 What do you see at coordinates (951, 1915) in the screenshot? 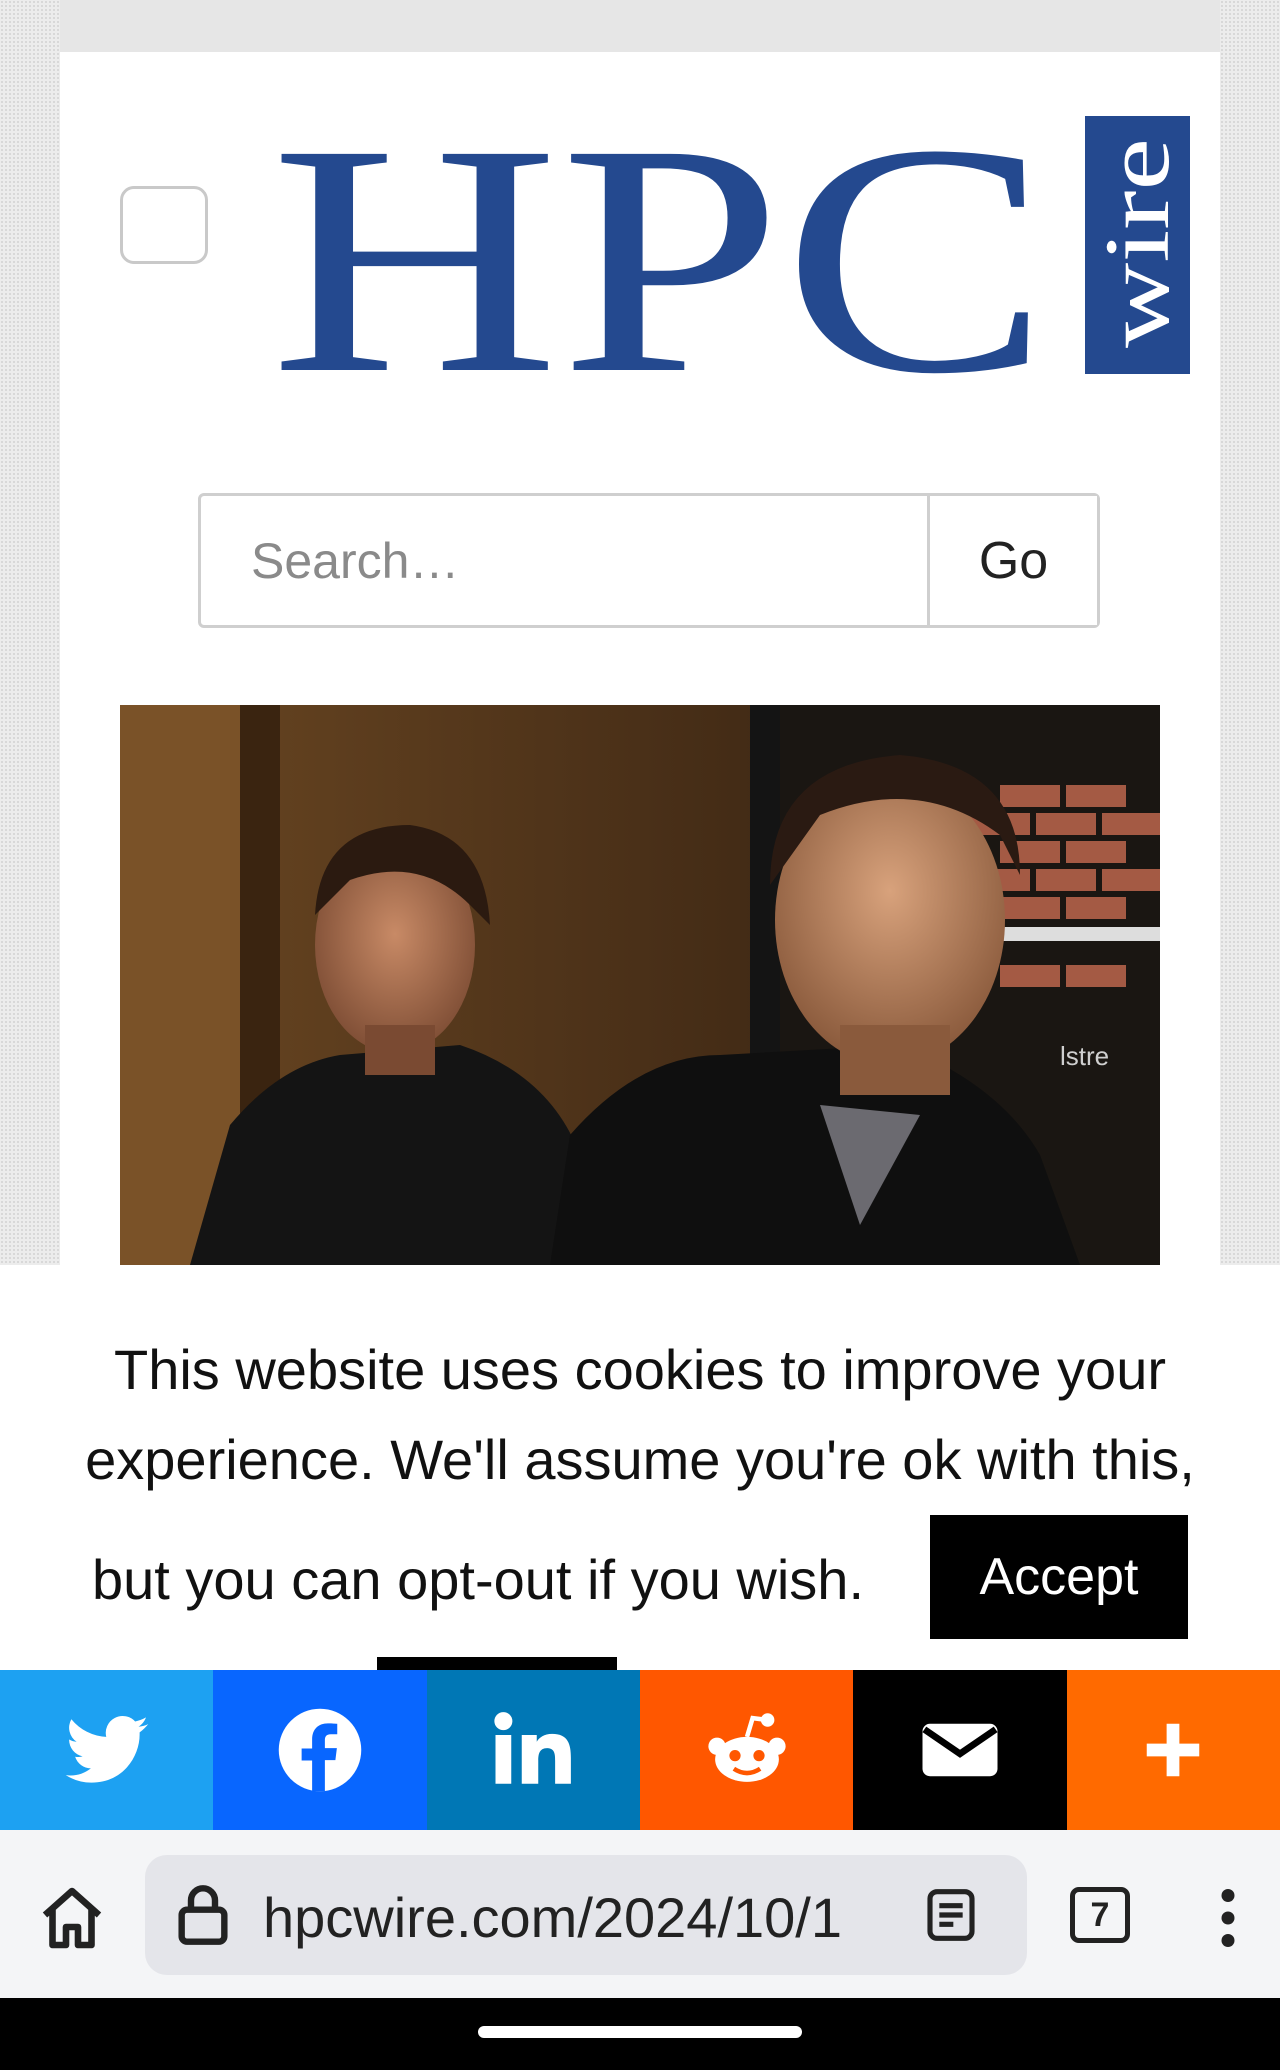
I see `reader-mode-icon` at bounding box center [951, 1915].